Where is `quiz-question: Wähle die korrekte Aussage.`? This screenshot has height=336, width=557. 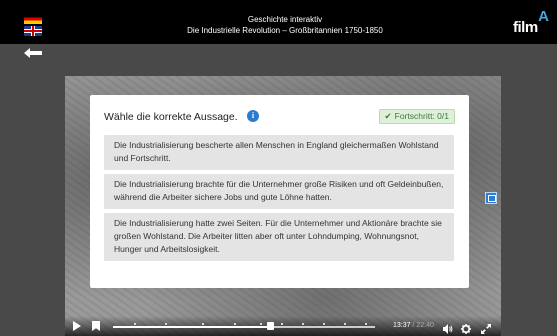 quiz-question: Wähle die korrekte Aussage. is located at coordinates (171, 117).